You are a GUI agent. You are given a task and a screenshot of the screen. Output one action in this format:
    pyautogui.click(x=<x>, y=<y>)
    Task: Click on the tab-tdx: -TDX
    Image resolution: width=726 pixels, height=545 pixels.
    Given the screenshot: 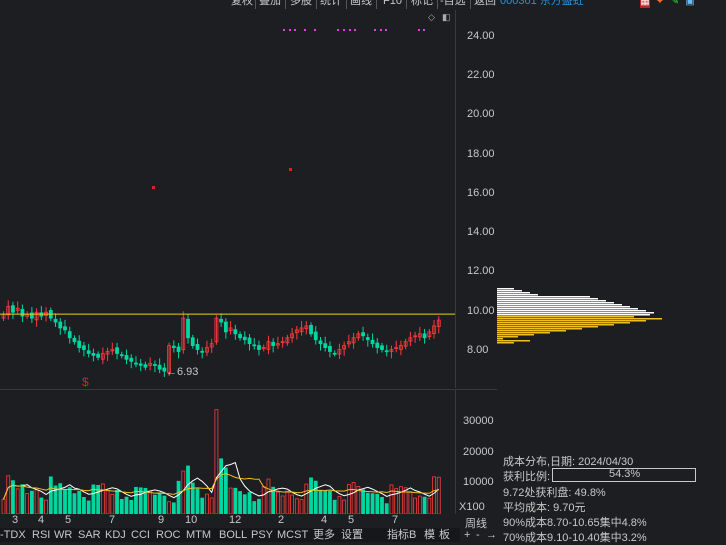 What is the action you would take?
    pyautogui.click(x=13, y=535)
    